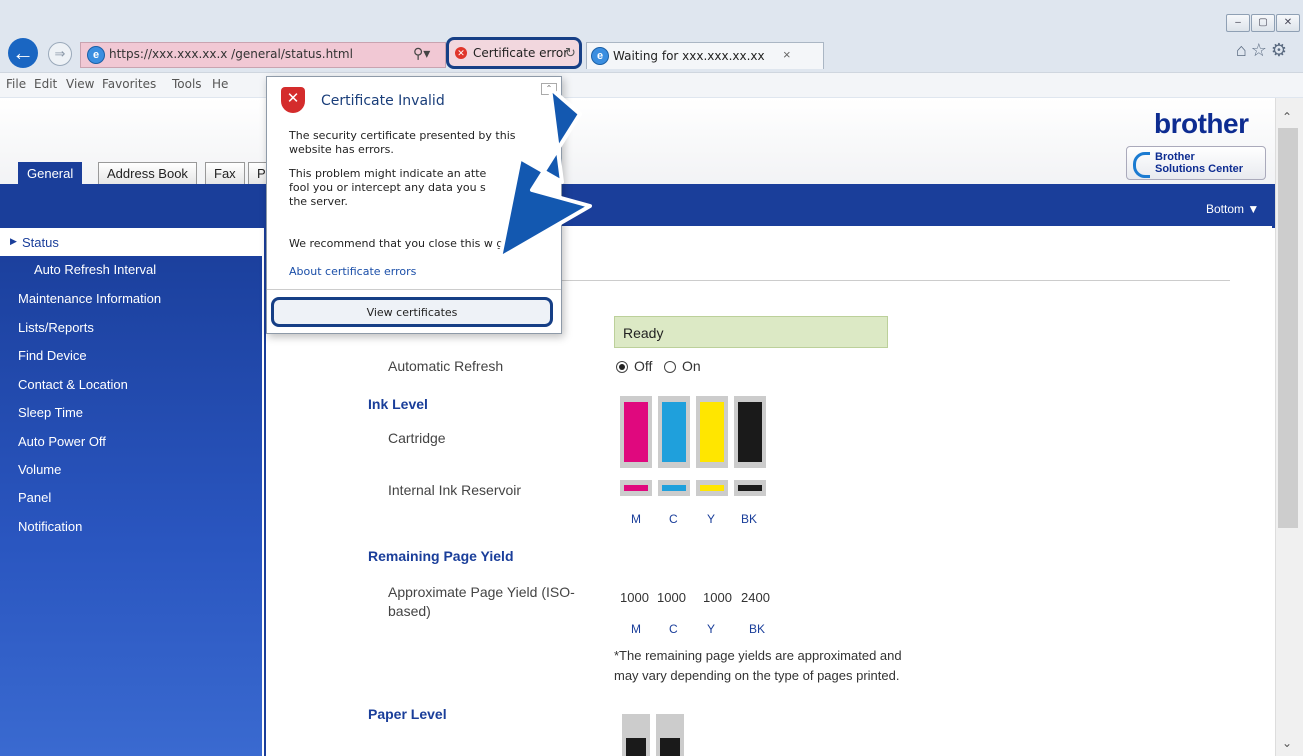 This screenshot has height=756, width=1303. Describe the element at coordinates (1287, 743) in the screenshot. I see `scroll-down-icon: ⌄` at that location.